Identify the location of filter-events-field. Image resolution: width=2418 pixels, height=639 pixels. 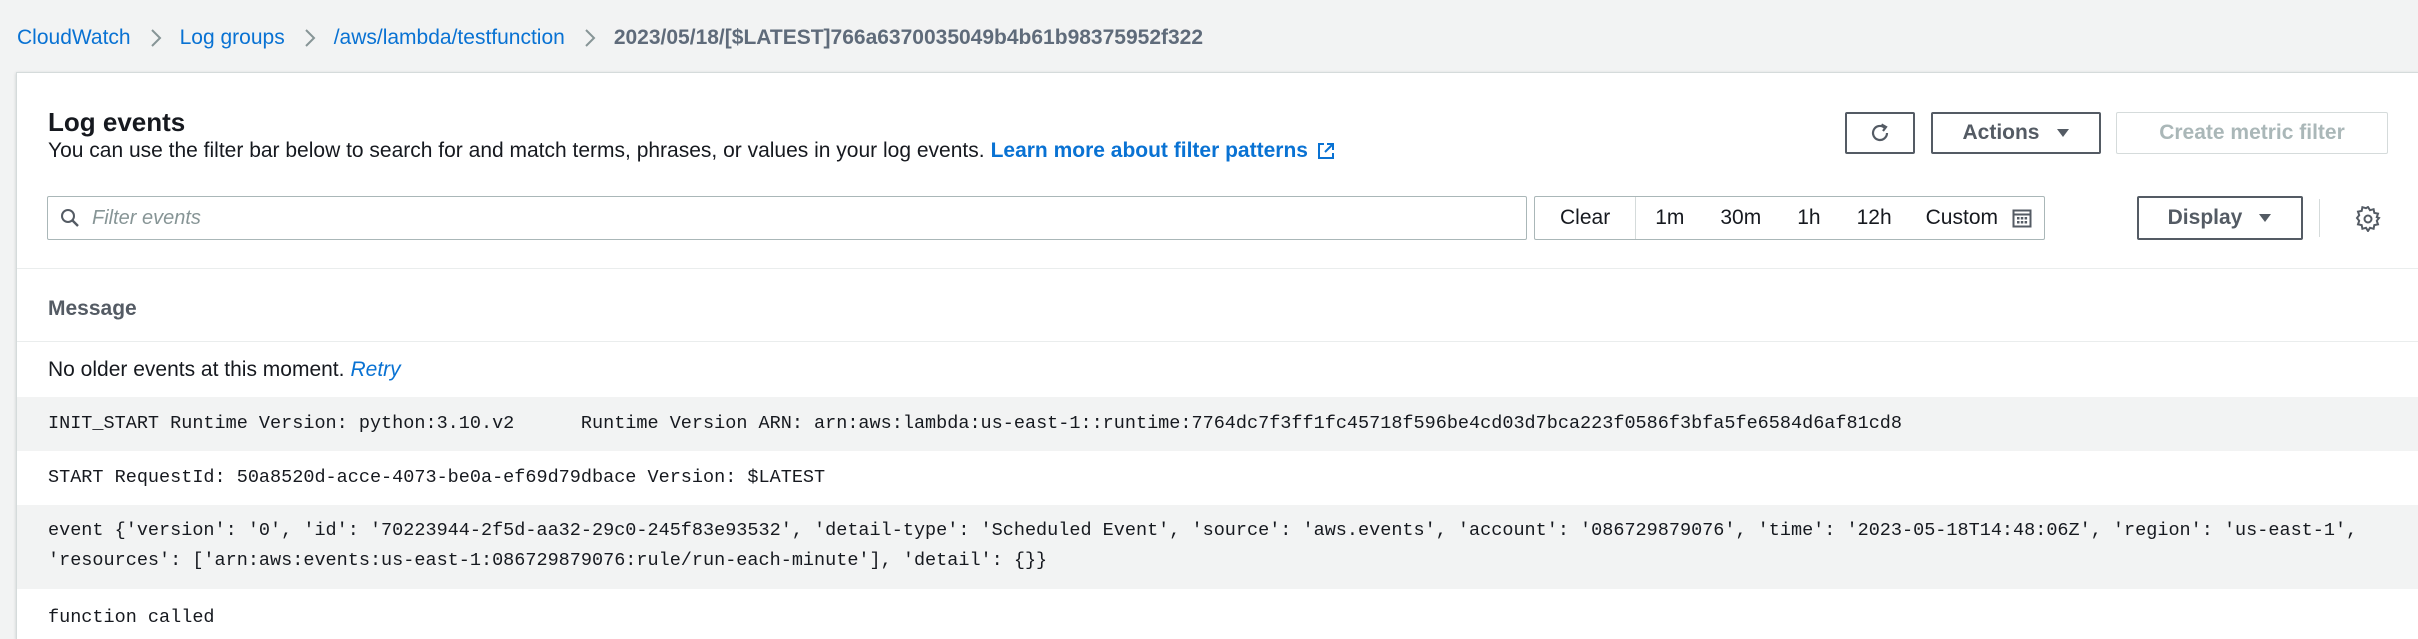
(787, 218).